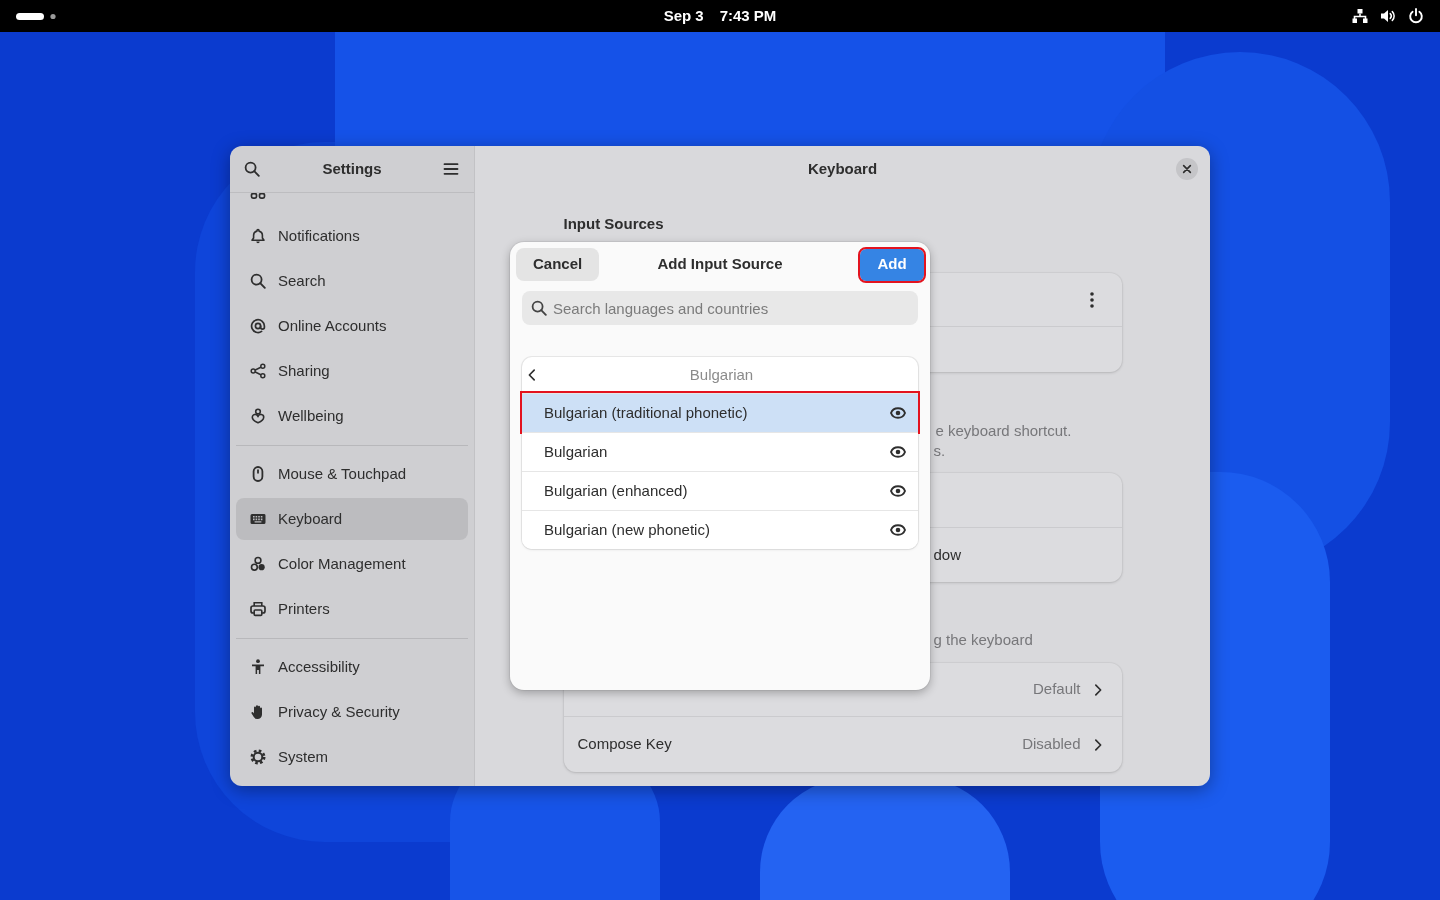 This screenshot has width=1440, height=900. What do you see at coordinates (983, 640) in the screenshot?
I see `description-text: g the keyboard` at bounding box center [983, 640].